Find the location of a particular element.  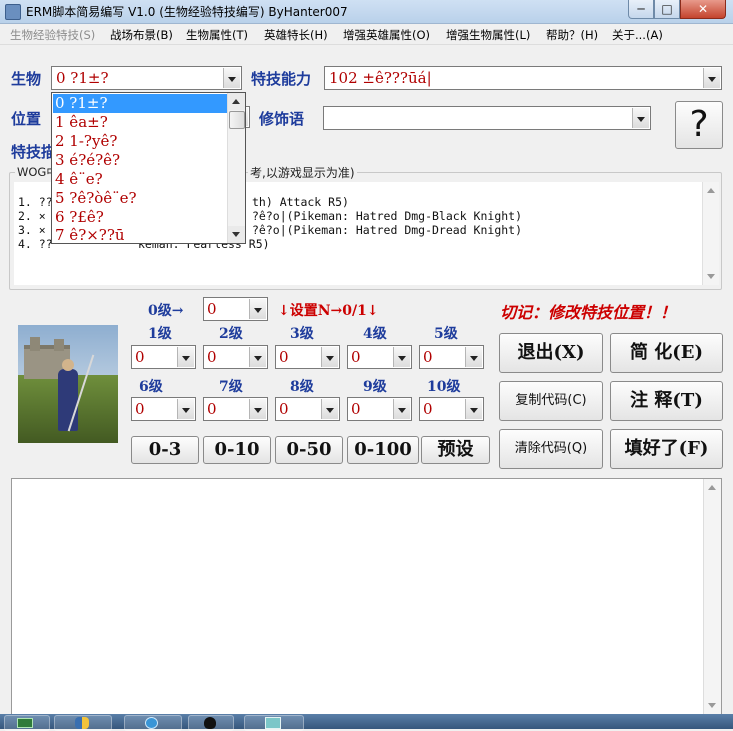

menu-hero-specialty: 英雄特长(H) is located at coordinates (296, 35).